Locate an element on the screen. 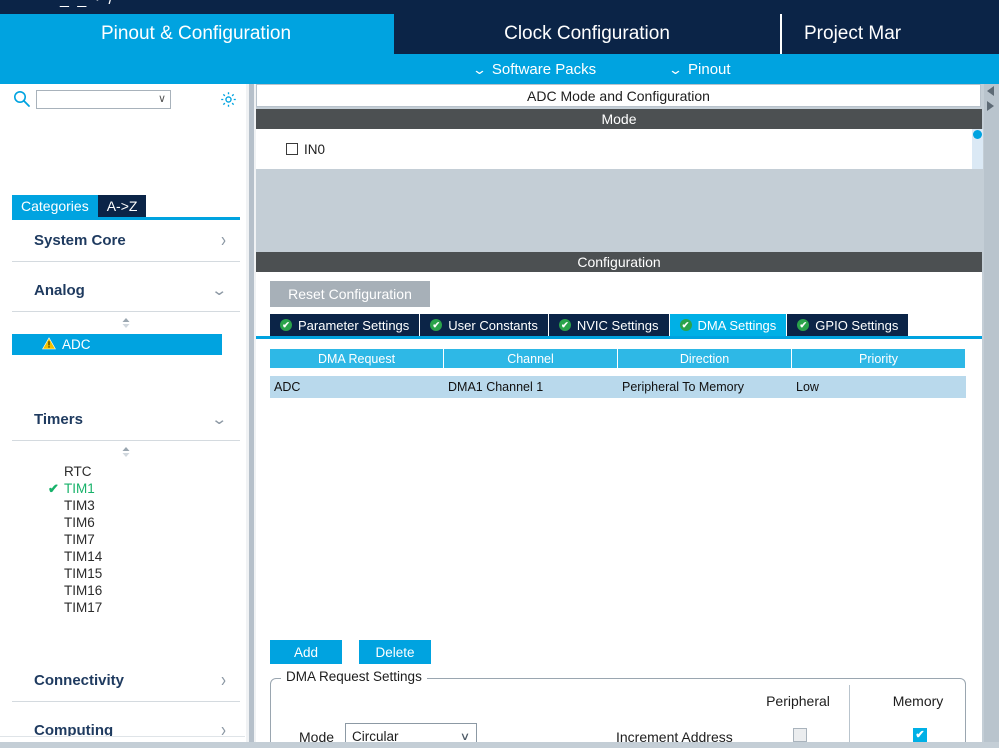 The image size is (999, 748). window-title-ghost-text: _ _ · / is located at coordinates (87, 4).